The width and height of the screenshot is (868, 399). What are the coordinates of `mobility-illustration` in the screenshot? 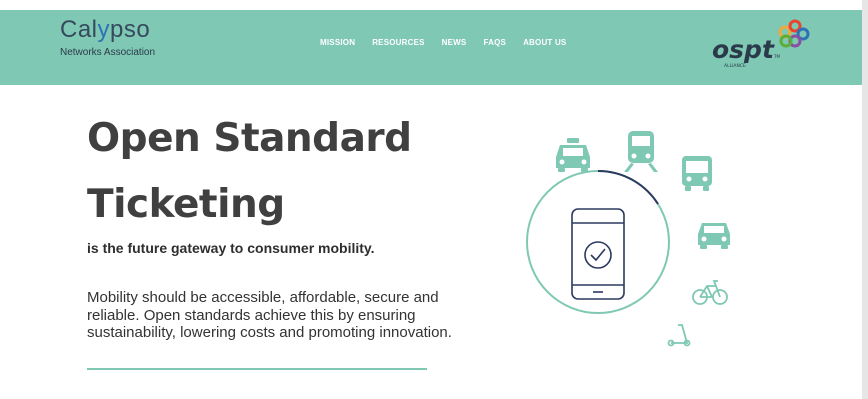 It's located at (628, 239).